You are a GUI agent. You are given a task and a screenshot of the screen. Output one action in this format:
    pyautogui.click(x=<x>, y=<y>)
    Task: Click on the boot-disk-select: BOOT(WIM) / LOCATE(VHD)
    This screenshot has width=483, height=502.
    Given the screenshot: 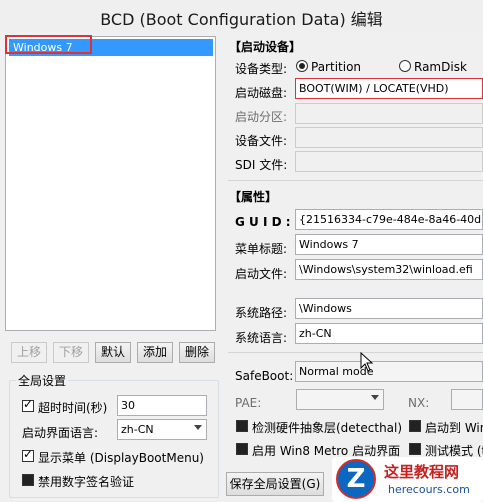 What is the action you would take?
    pyautogui.click(x=389, y=88)
    